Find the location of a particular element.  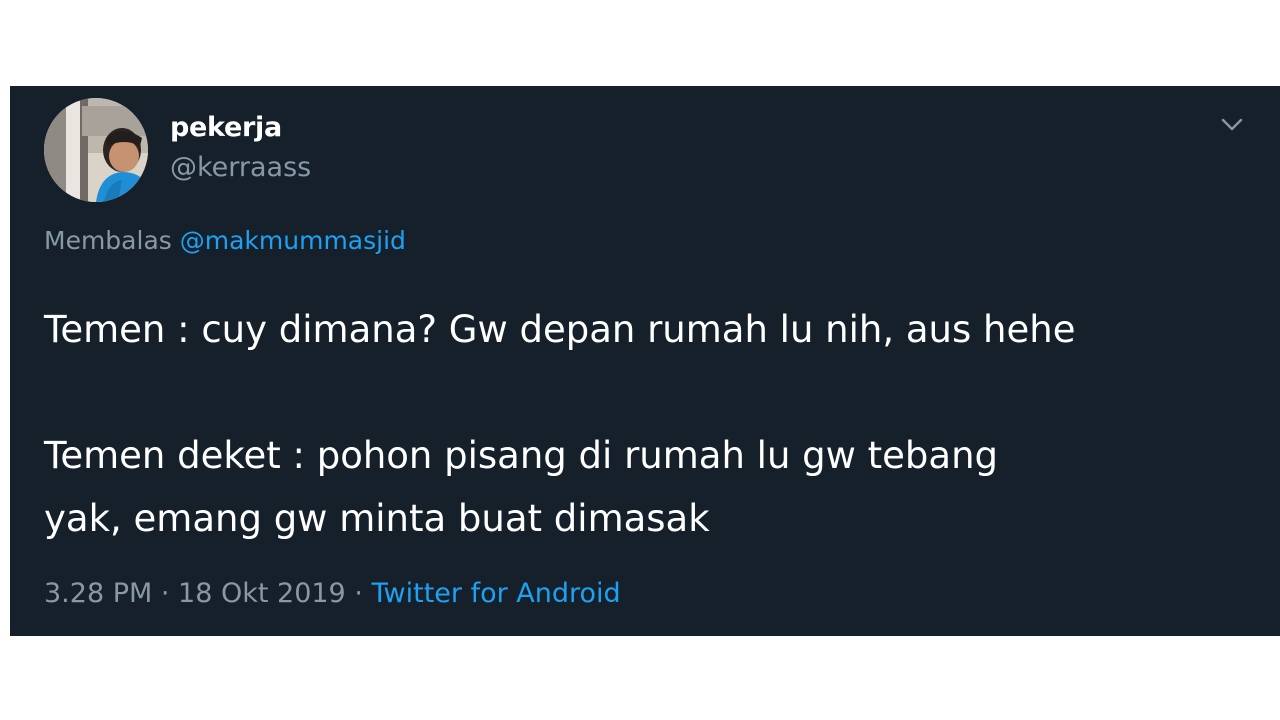

chevron-down-icon is located at coordinates (1232, 124).